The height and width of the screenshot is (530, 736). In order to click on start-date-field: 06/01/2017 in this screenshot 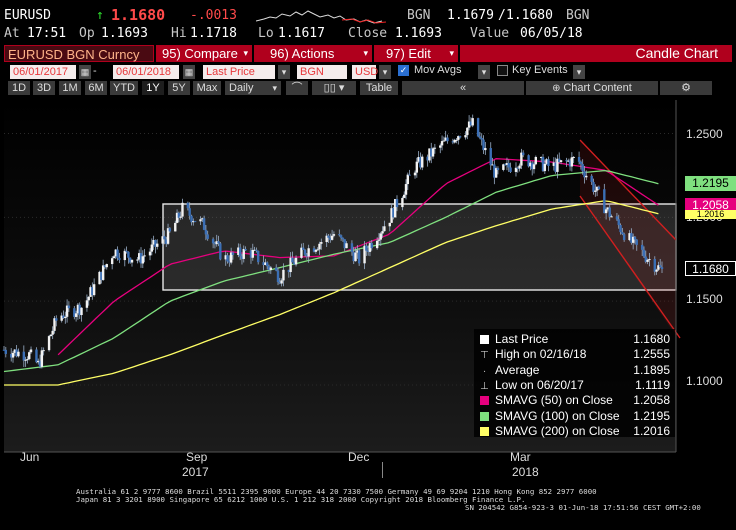, I will do `click(43, 72)`.